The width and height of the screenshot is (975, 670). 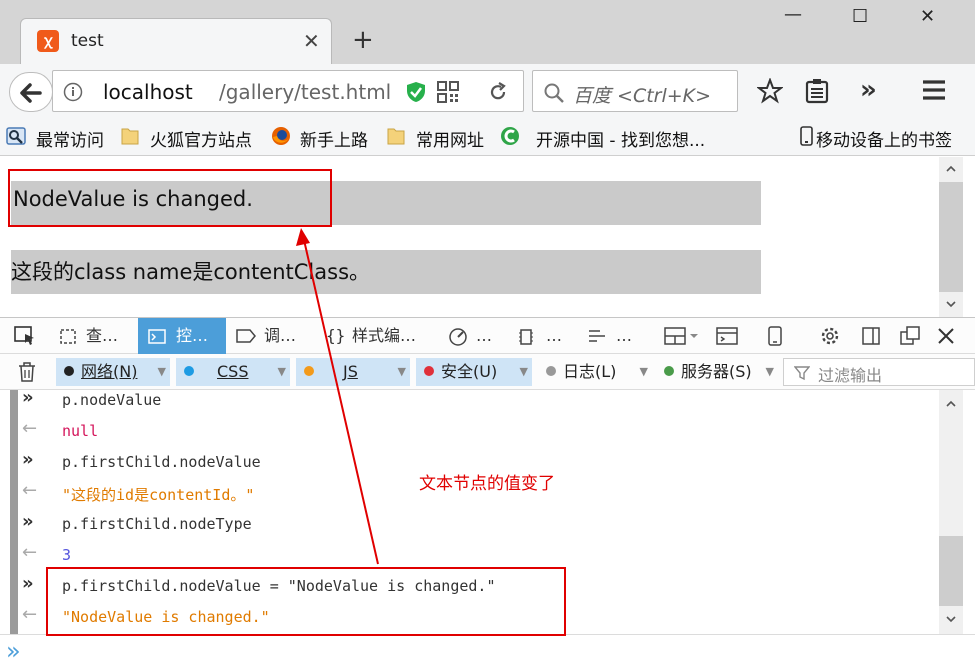 I want to click on url-host: localhost, so click(x=148, y=92).